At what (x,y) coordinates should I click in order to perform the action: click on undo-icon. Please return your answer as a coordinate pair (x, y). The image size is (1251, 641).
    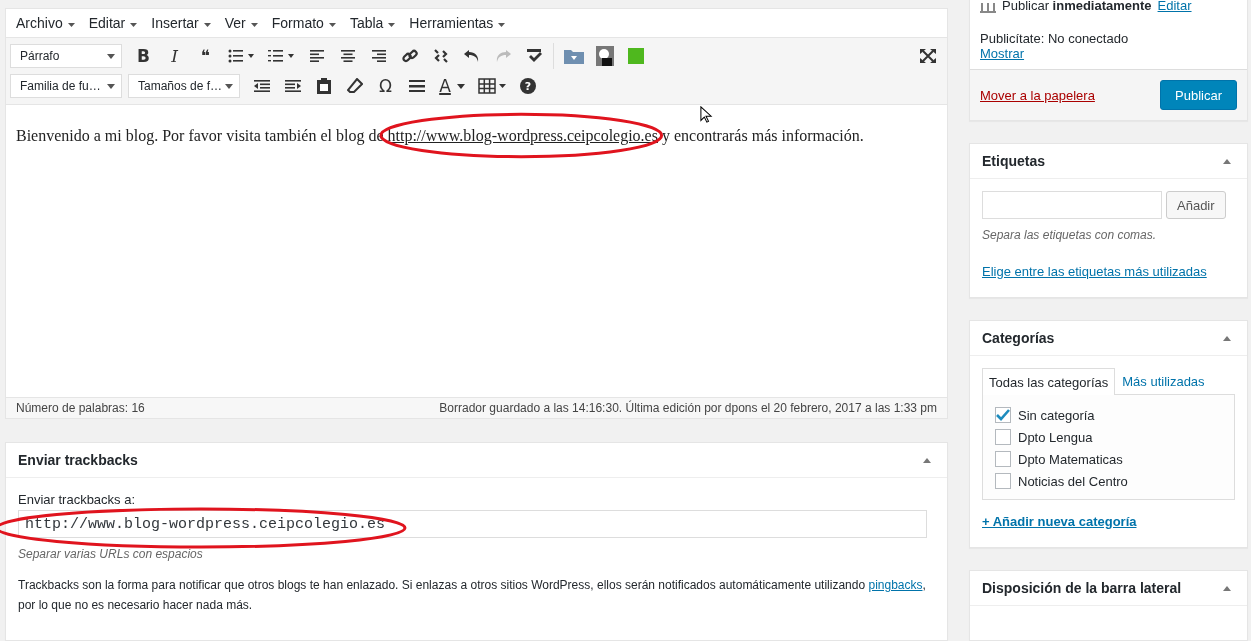
    Looking at the image, I should click on (471, 56).